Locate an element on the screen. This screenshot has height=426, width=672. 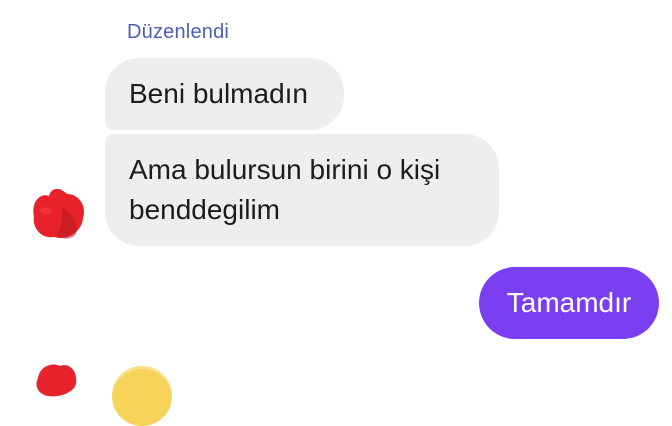
edited-label: Düzenlendi is located at coordinates (178, 32).